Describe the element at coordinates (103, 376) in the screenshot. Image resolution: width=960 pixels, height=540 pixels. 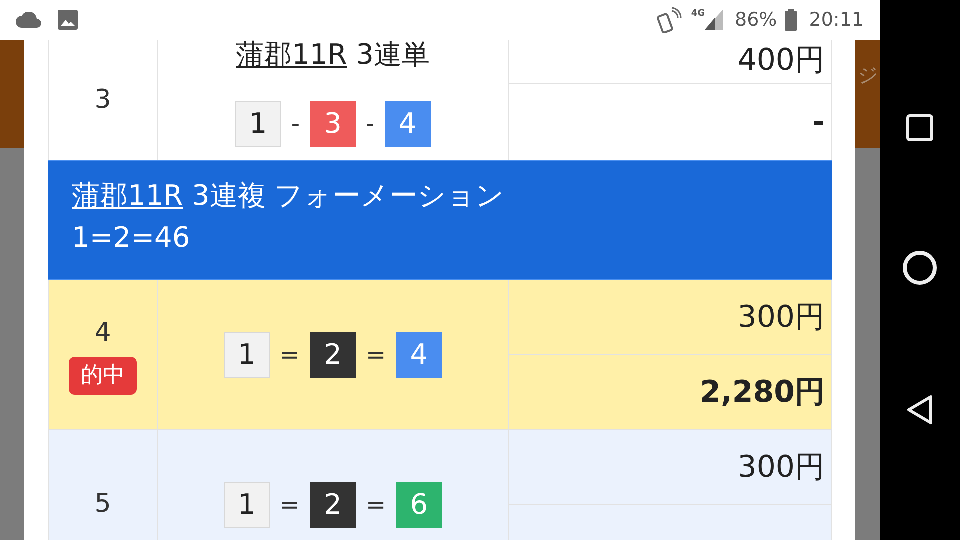
I see `hit-badge: 的中` at that location.